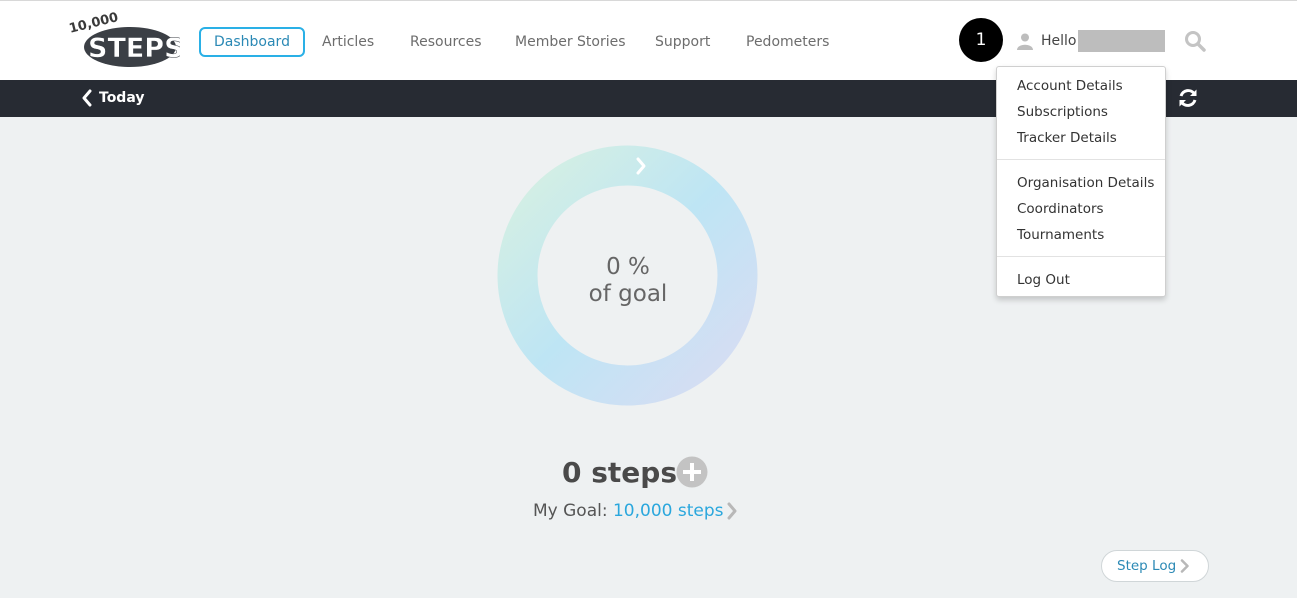  Describe the element at coordinates (446, 42) in the screenshot. I see `nav-resources: Resources` at that location.